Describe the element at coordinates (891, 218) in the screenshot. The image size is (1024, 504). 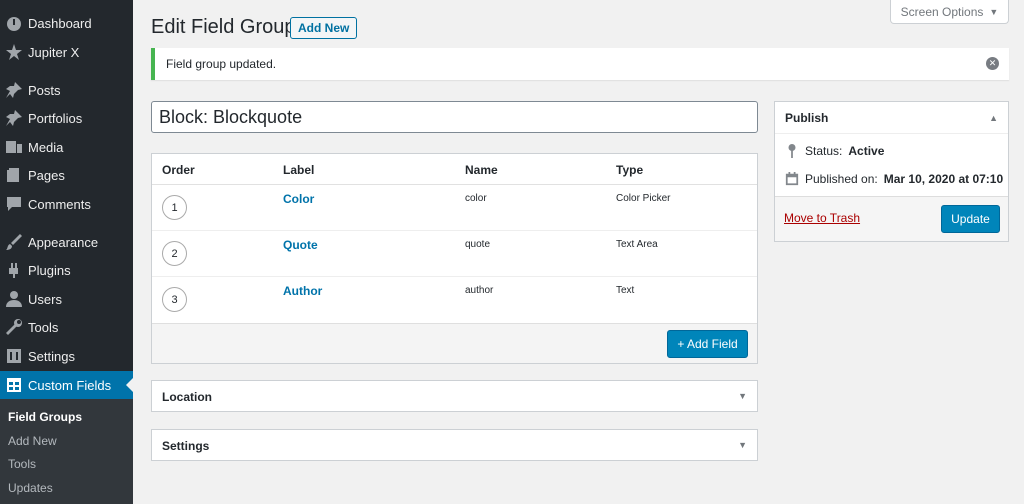
I see `publish-actions: Move to Trash Update` at that location.